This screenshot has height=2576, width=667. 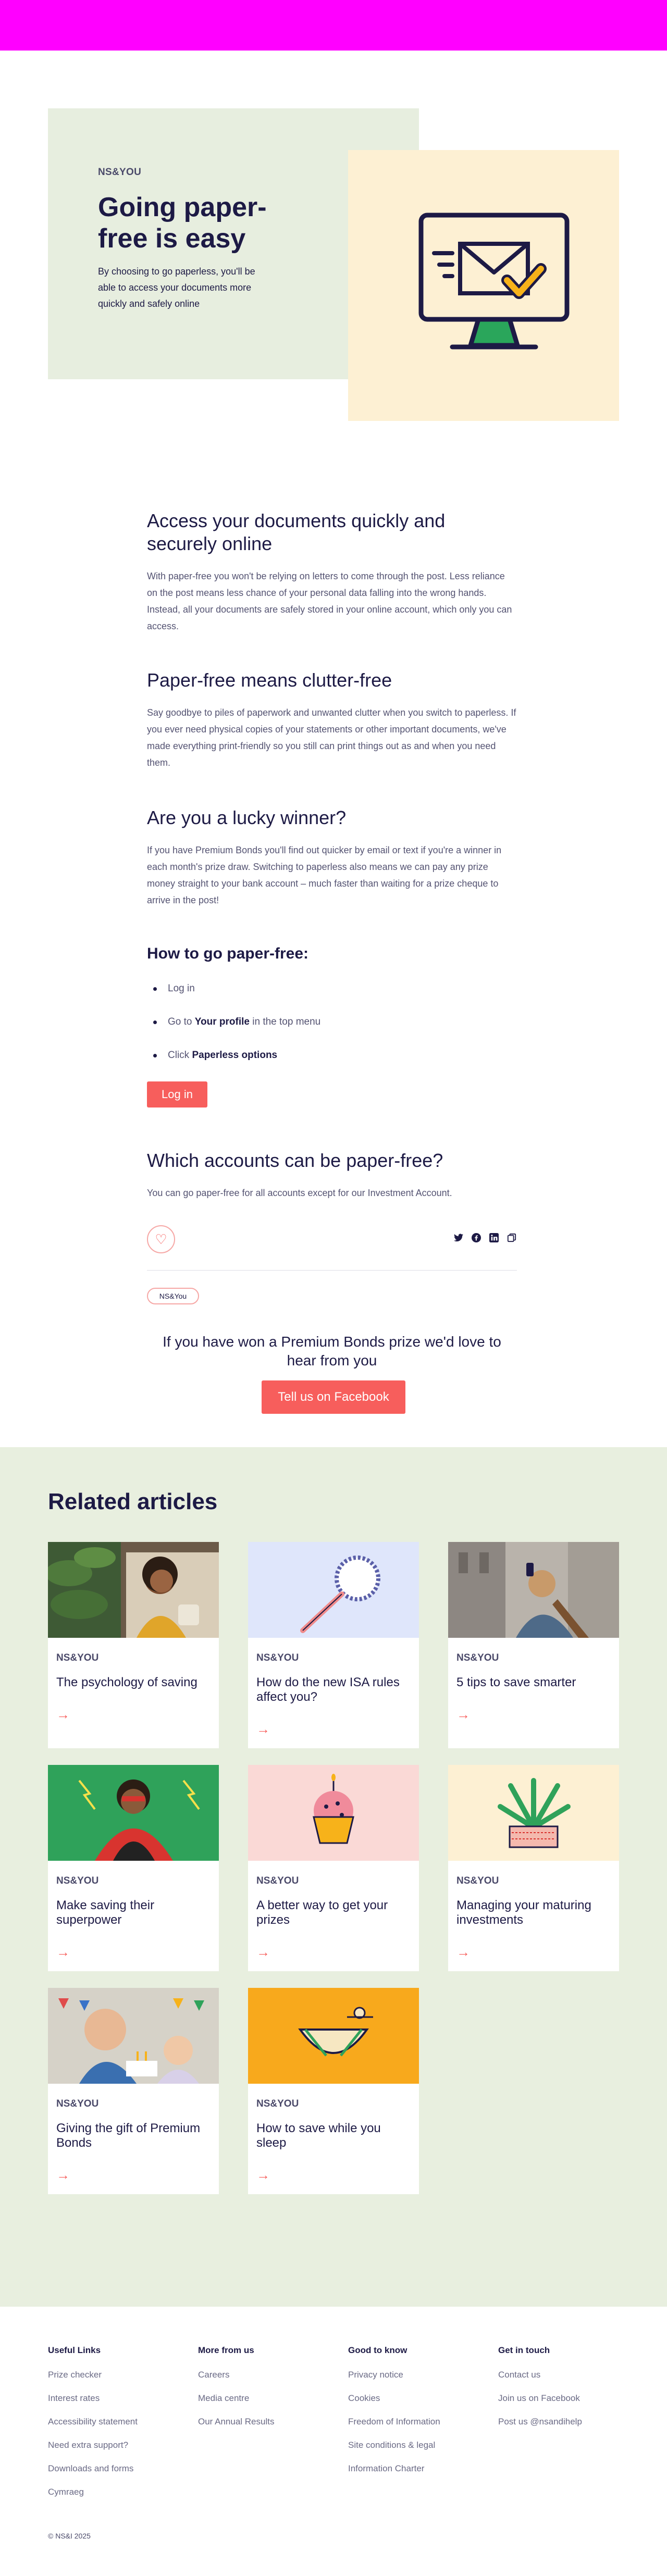 What do you see at coordinates (476, 1238) in the screenshot?
I see `facebook-icon` at bounding box center [476, 1238].